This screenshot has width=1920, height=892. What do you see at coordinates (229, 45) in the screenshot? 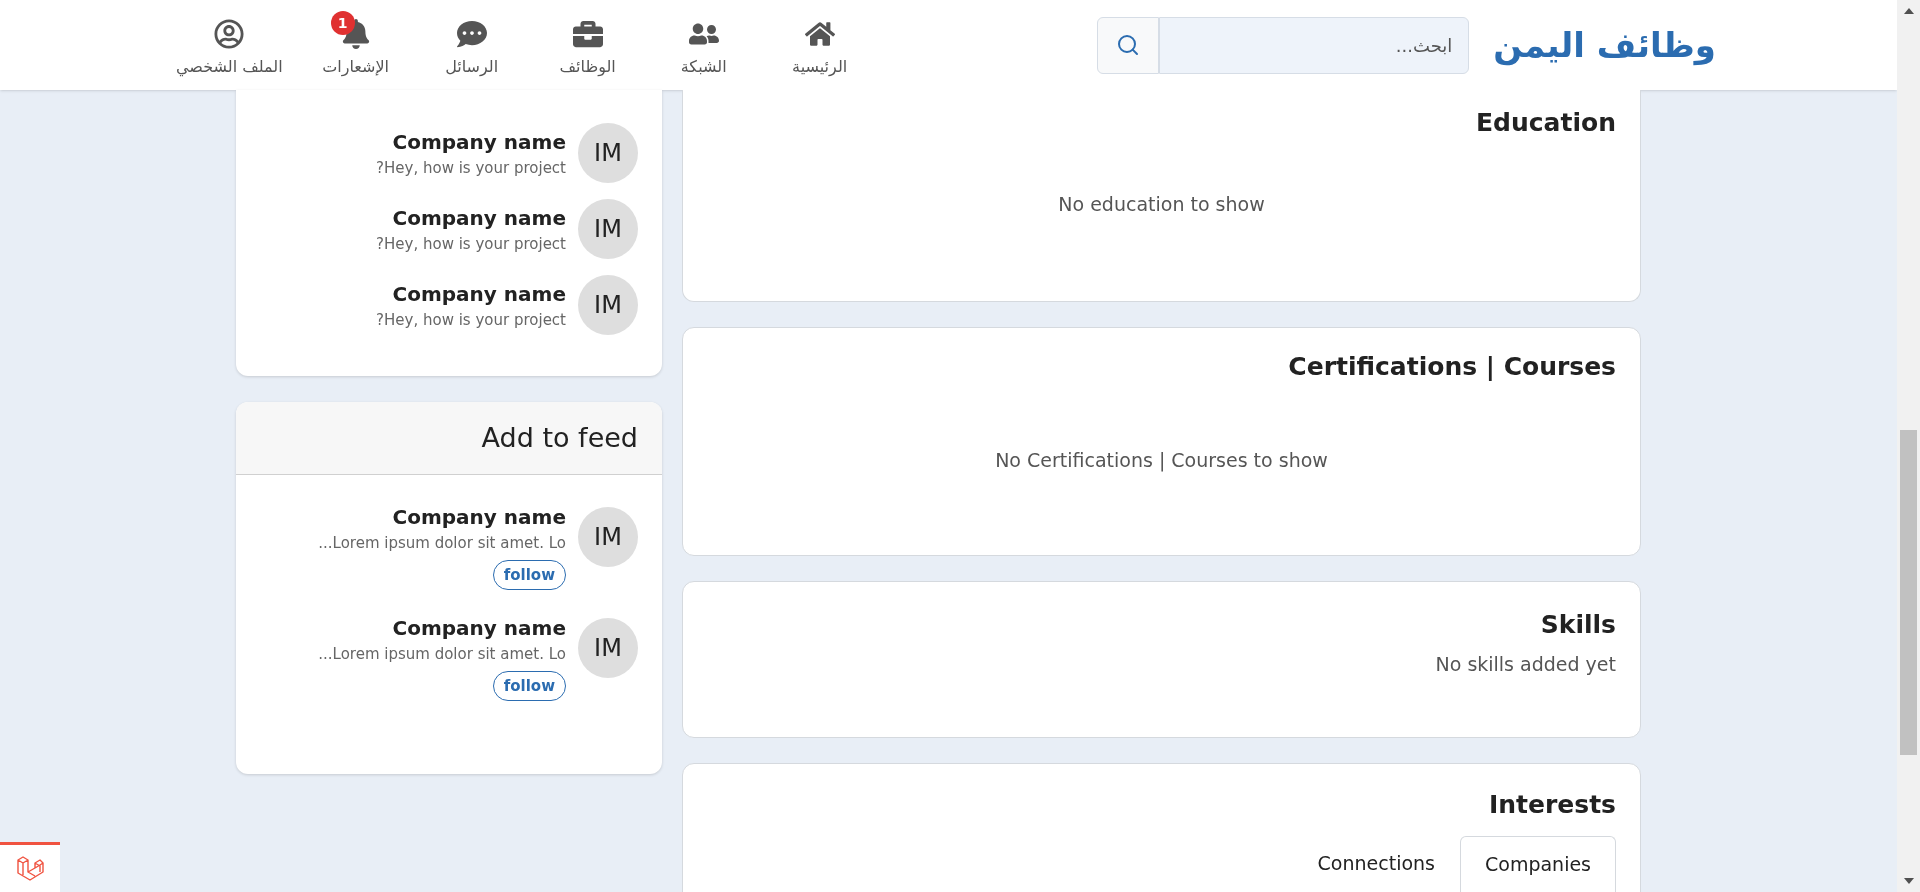
I see `nav-link: الملف الشخصي` at bounding box center [229, 45].